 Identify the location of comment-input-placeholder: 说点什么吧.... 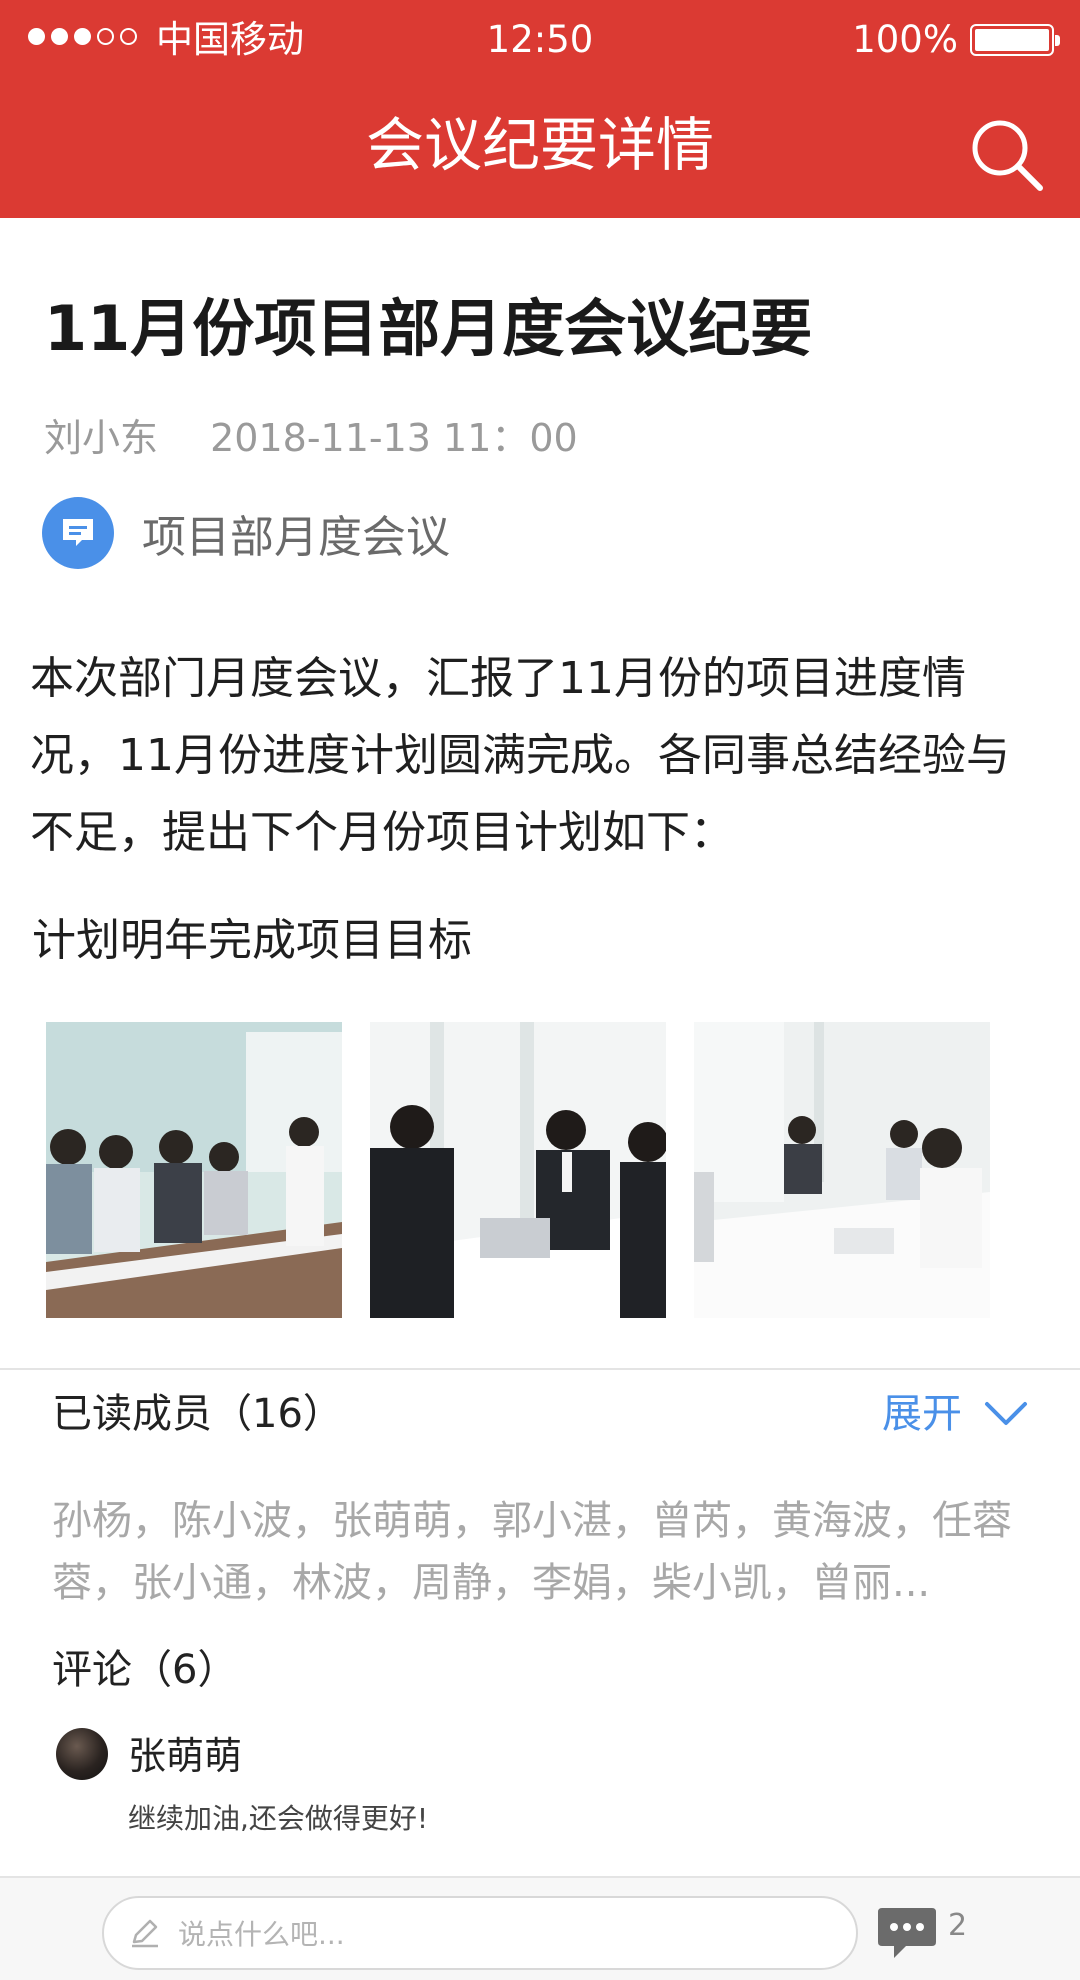
(261, 1934).